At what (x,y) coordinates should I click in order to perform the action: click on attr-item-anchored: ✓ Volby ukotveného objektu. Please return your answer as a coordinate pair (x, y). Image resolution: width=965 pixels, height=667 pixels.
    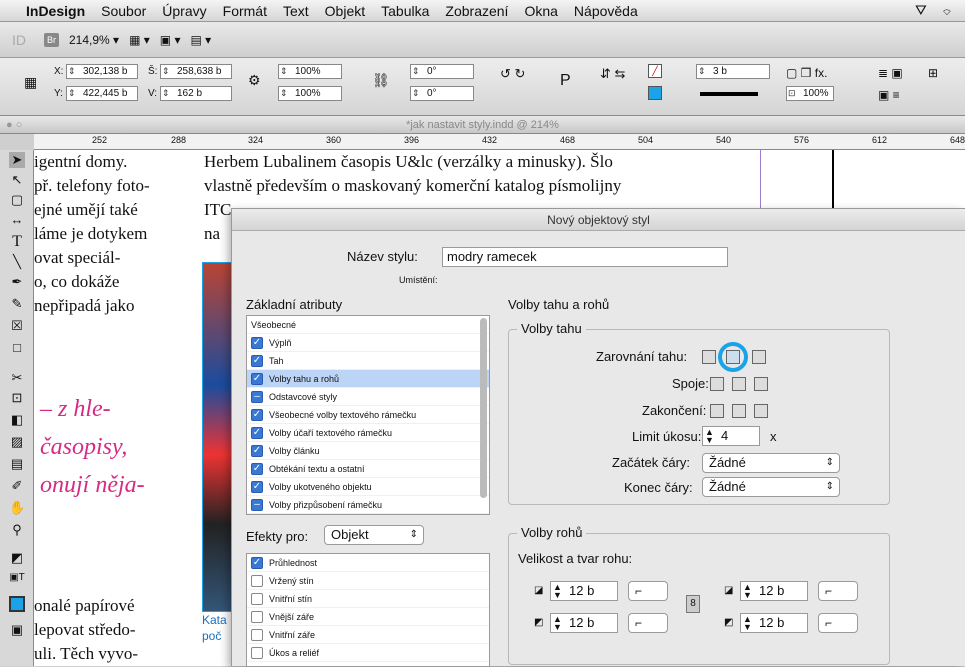
    Looking at the image, I should click on (368, 487).